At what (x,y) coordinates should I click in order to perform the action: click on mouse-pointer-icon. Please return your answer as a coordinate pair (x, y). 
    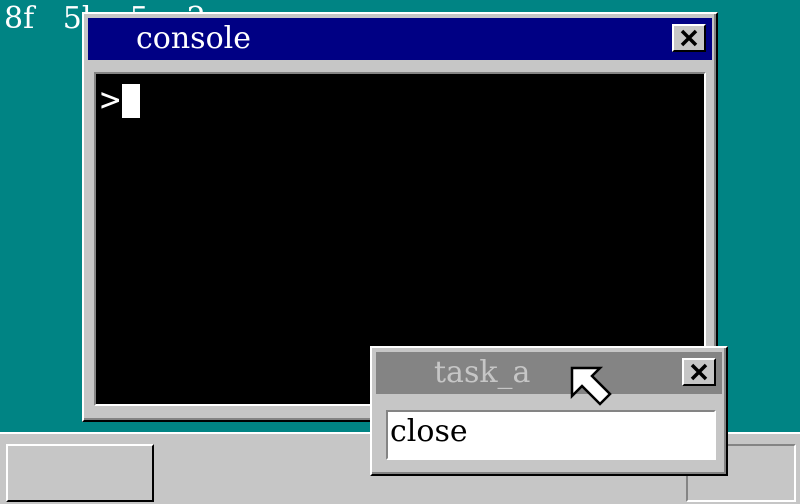
    Looking at the image, I should click on (591, 386).